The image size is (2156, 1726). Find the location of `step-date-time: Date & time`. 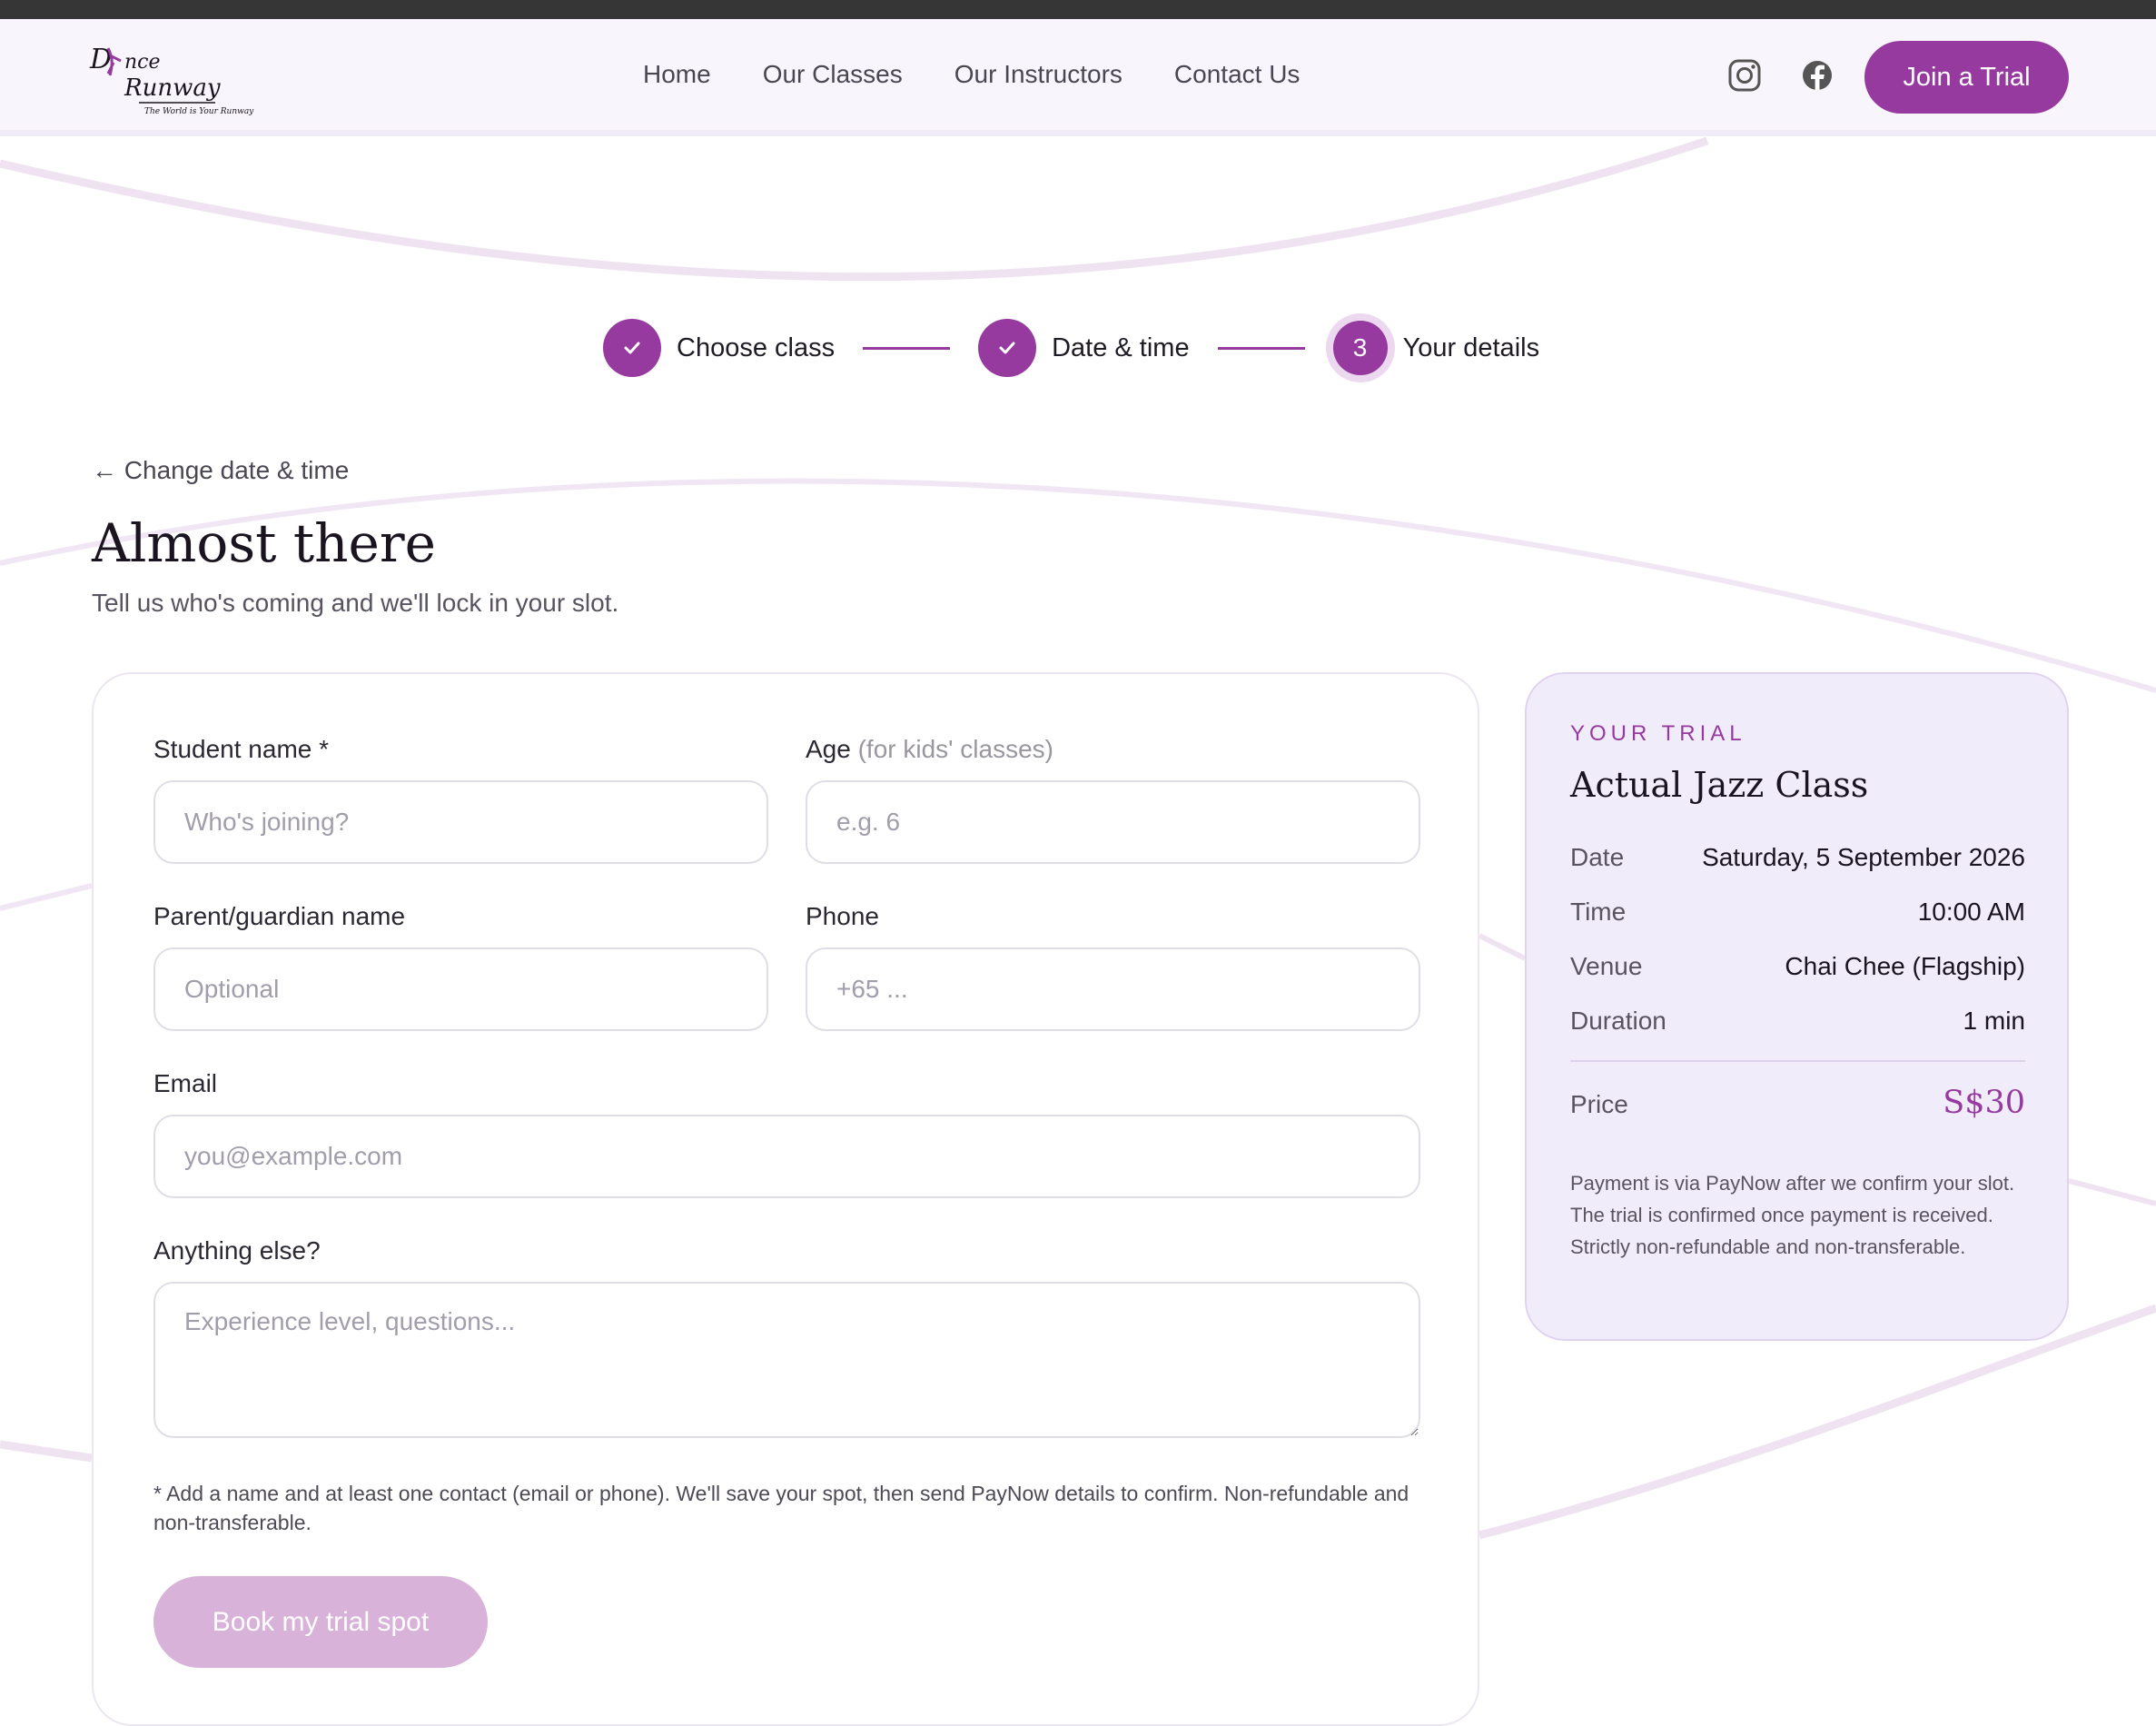

step-date-time: Date & time is located at coordinates (1084, 348).